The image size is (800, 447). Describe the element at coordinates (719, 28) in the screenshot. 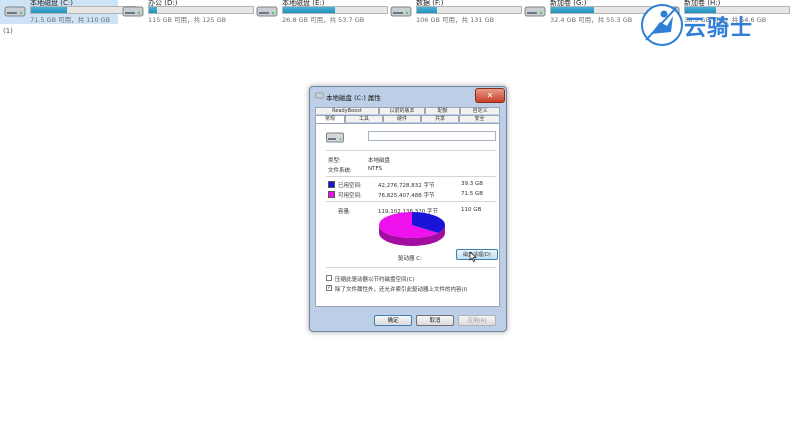

I see `watermark-text: 云骑士` at that location.